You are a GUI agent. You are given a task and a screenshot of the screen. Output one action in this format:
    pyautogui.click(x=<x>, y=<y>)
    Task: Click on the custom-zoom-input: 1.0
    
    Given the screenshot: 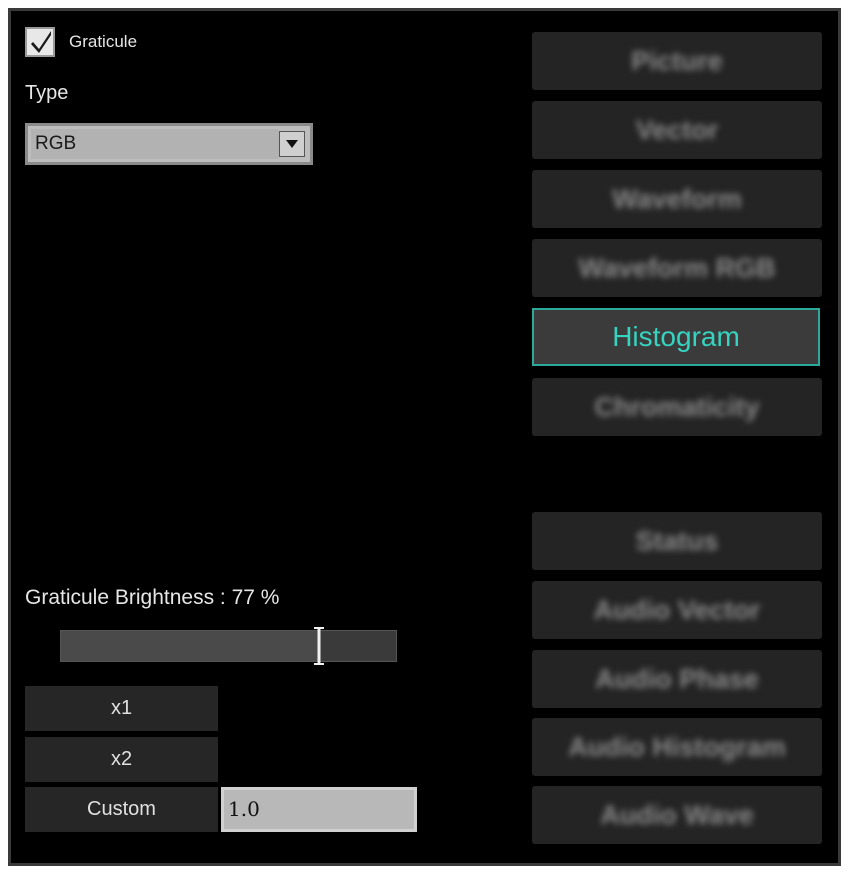 What is the action you would take?
    pyautogui.click(x=319, y=809)
    